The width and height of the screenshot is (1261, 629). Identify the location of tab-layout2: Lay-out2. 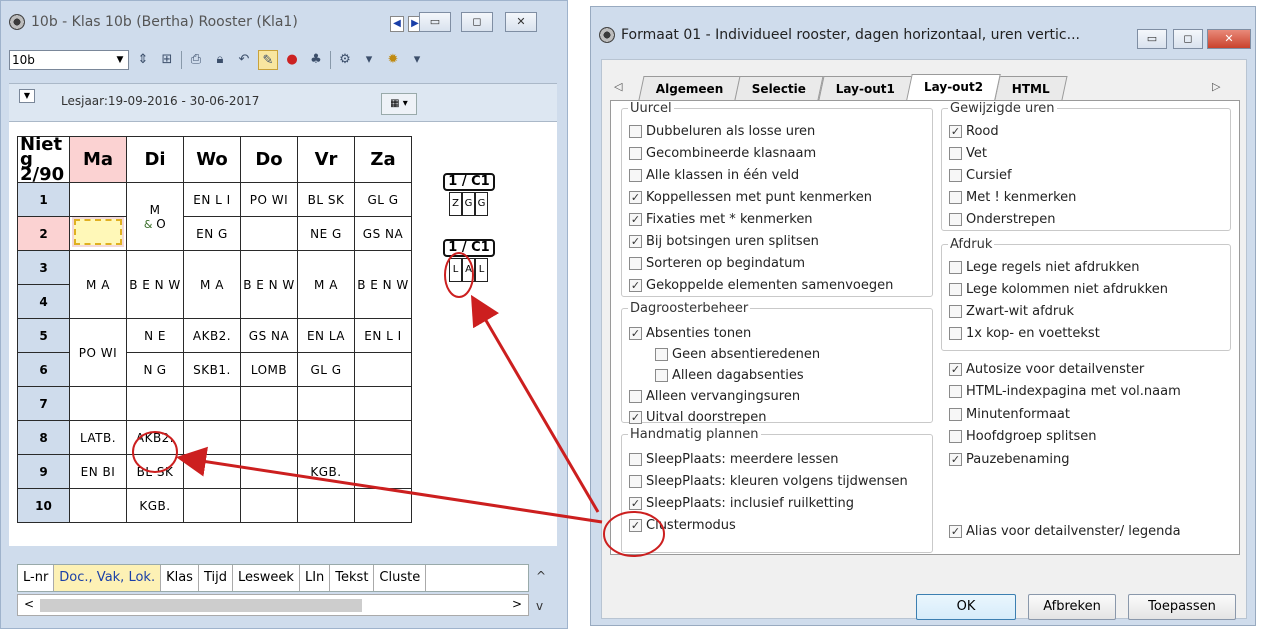
(953, 87).